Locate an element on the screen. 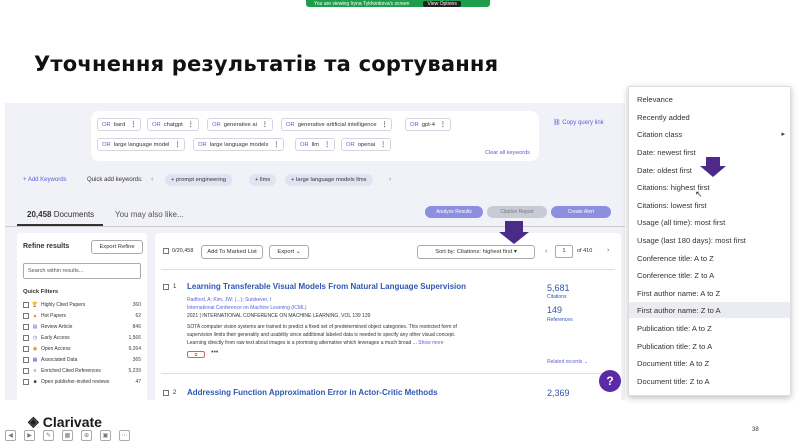 The height and width of the screenshot is (448, 800). next-page-icon: › is located at coordinates (608, 250).